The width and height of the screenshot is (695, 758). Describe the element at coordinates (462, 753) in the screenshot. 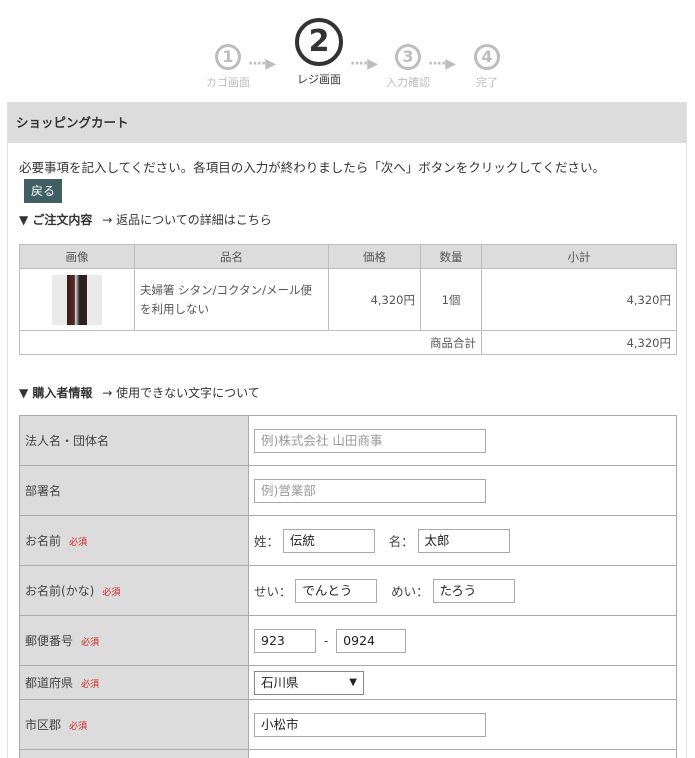

I see `next-value-cell` at that location.